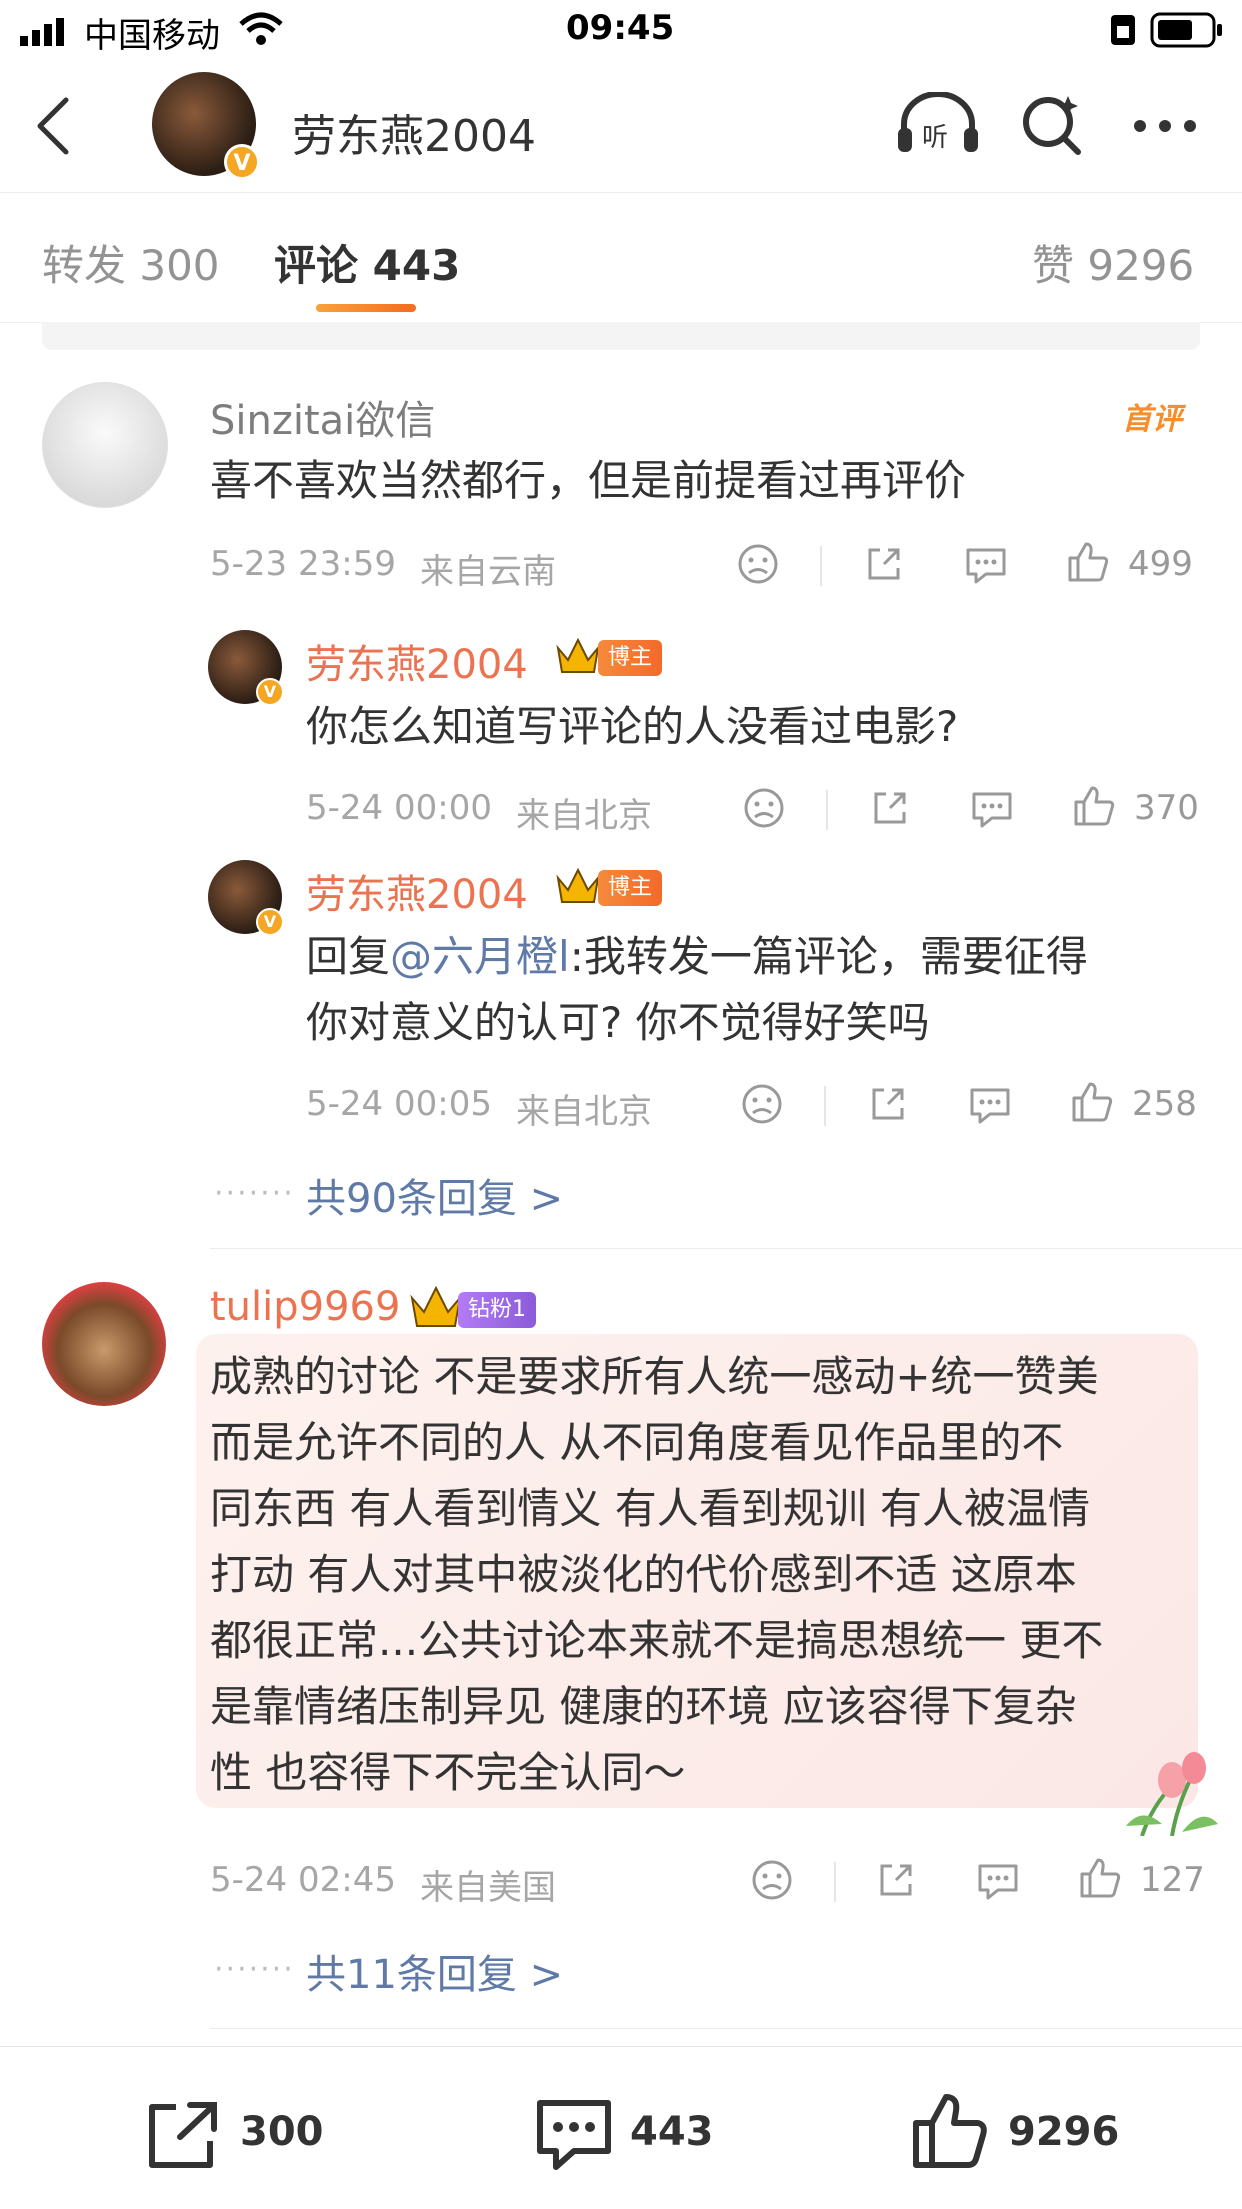 This screenshot has height=2209, width=1242. What do you see at coordinates (303, 1880) in the screenshot?
I see `comment-time: 5-24 02:45` at bounding box center [303, 1880].